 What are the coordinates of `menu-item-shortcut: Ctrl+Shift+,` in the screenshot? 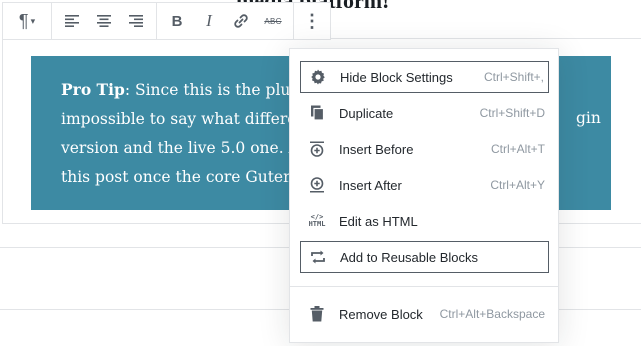 It's located at (513, 77).